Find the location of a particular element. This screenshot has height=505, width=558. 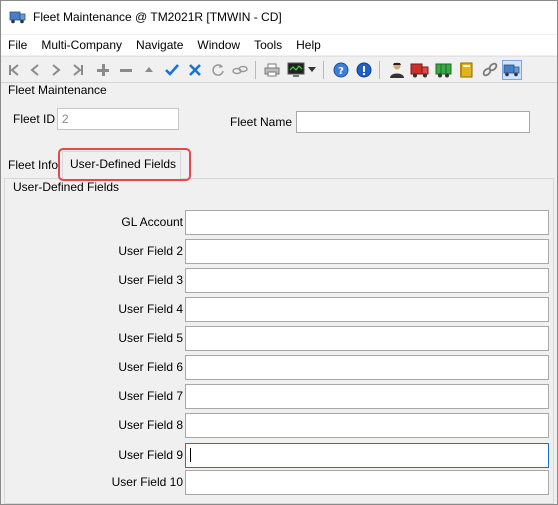

menu-file: File is located at coordinates (17, 45).